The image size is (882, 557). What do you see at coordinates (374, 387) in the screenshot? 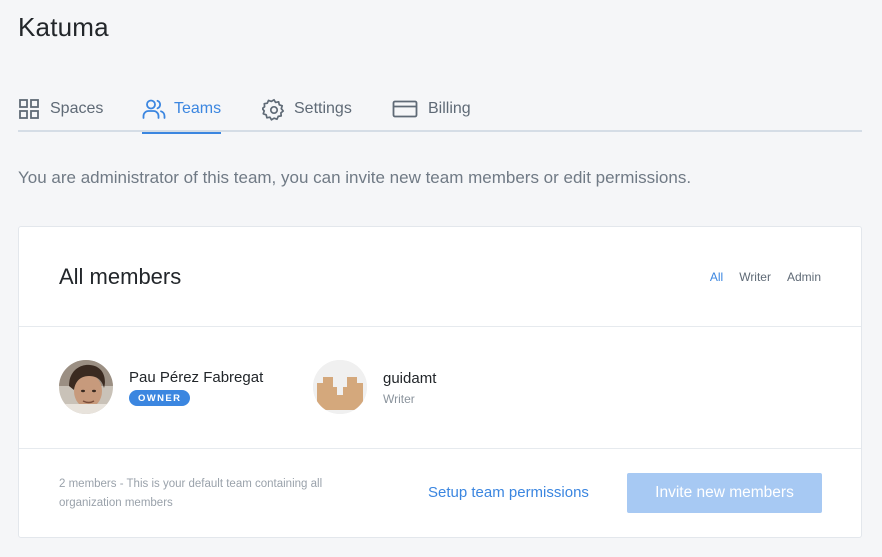
I see `member-item: guidamt Writer` at bounding box center [374, 387].